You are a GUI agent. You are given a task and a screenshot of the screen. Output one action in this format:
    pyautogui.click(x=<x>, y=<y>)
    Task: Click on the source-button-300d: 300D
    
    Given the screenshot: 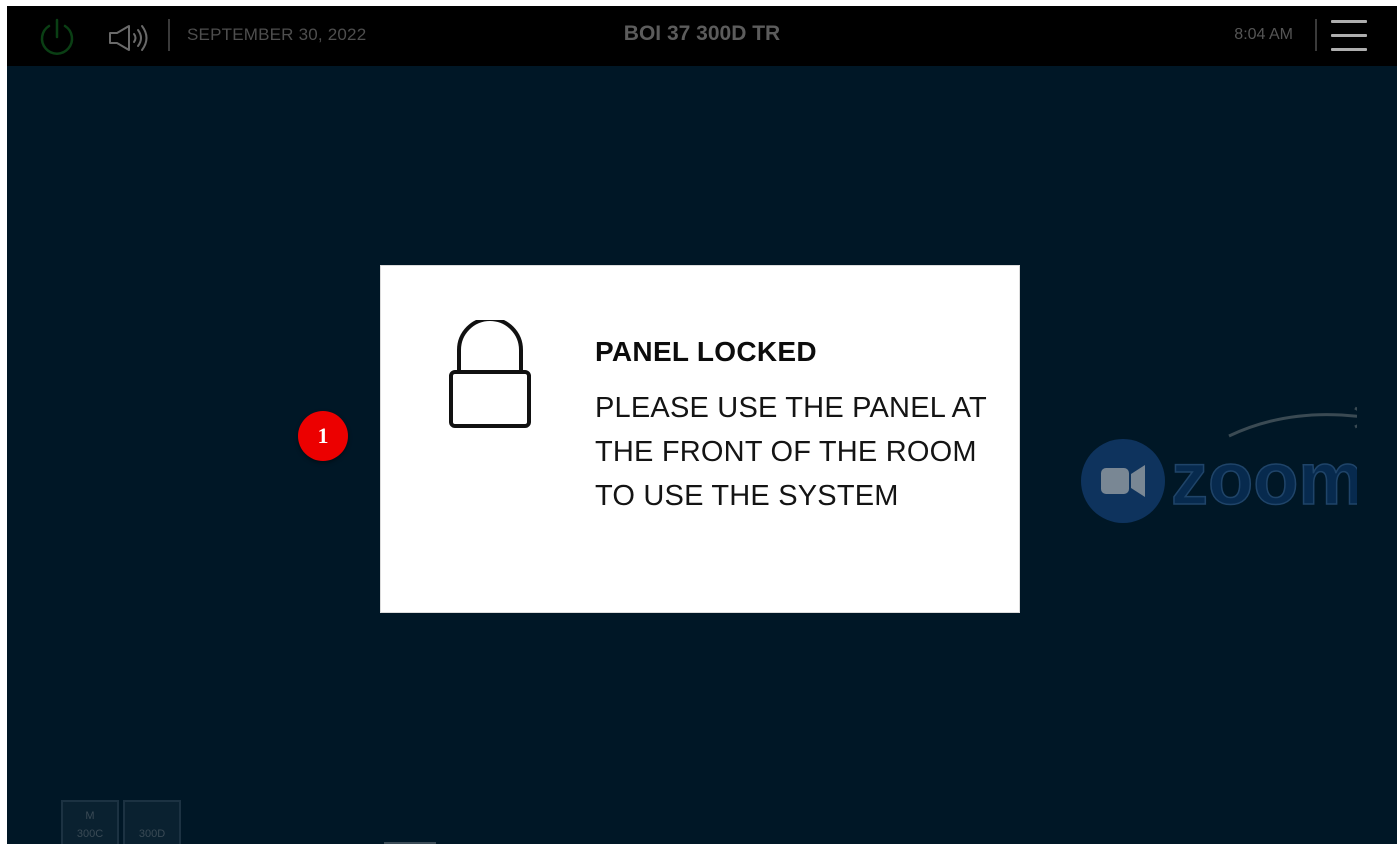 What is the action you would take?
    pyautogui.click(x=152, y=822)
    